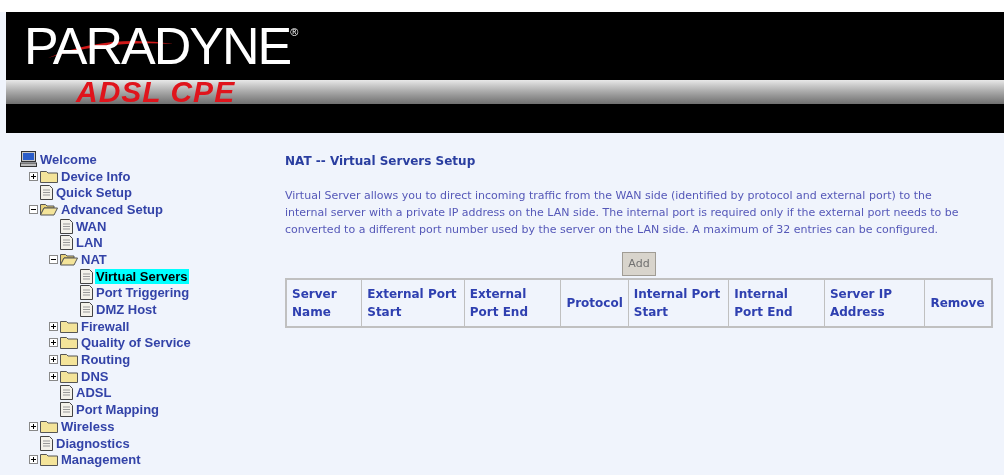 This screenshot has height=475, width=1004. I want to click on tree-item: Port Triggering, so click(143, 293).